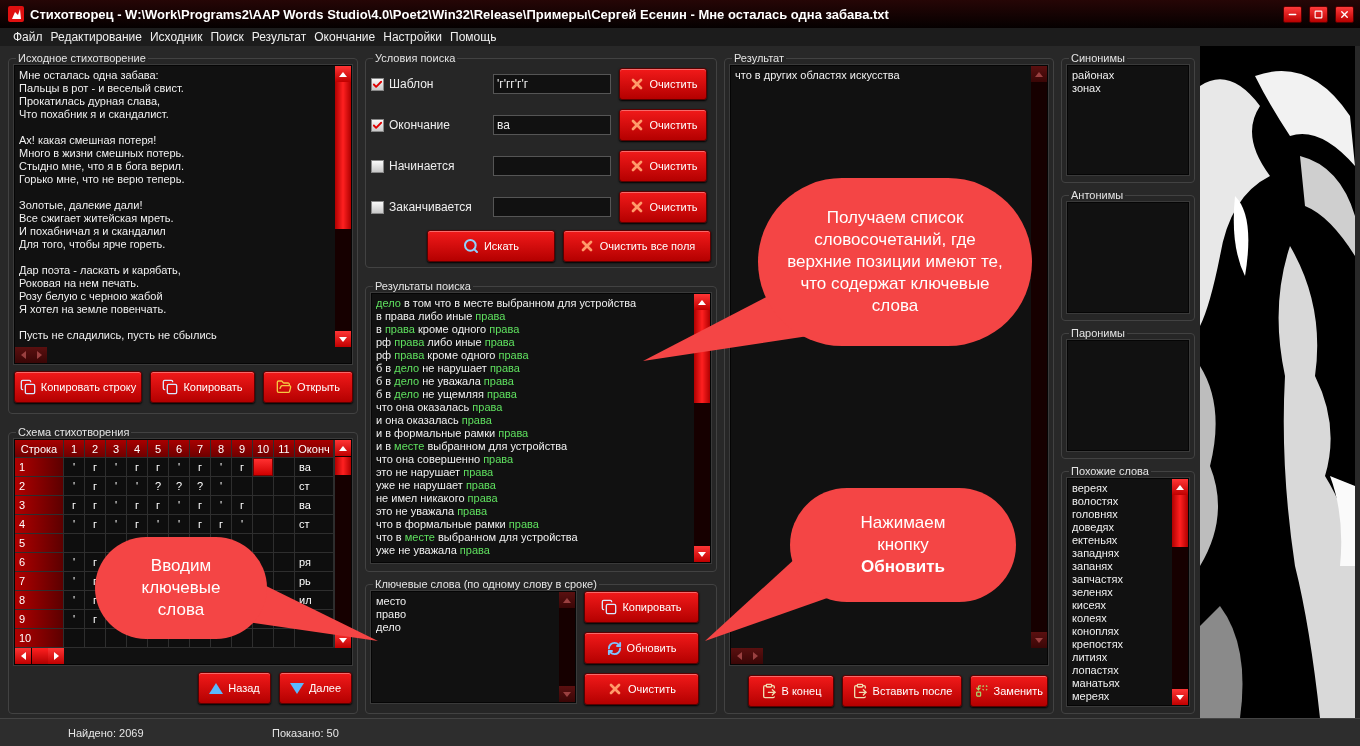 The width and height of the screenshot is (1360, 746). Describe the element at coordinates (436, 485) in the screenshot. I see `result-line: уже не нарушает права` at that location.